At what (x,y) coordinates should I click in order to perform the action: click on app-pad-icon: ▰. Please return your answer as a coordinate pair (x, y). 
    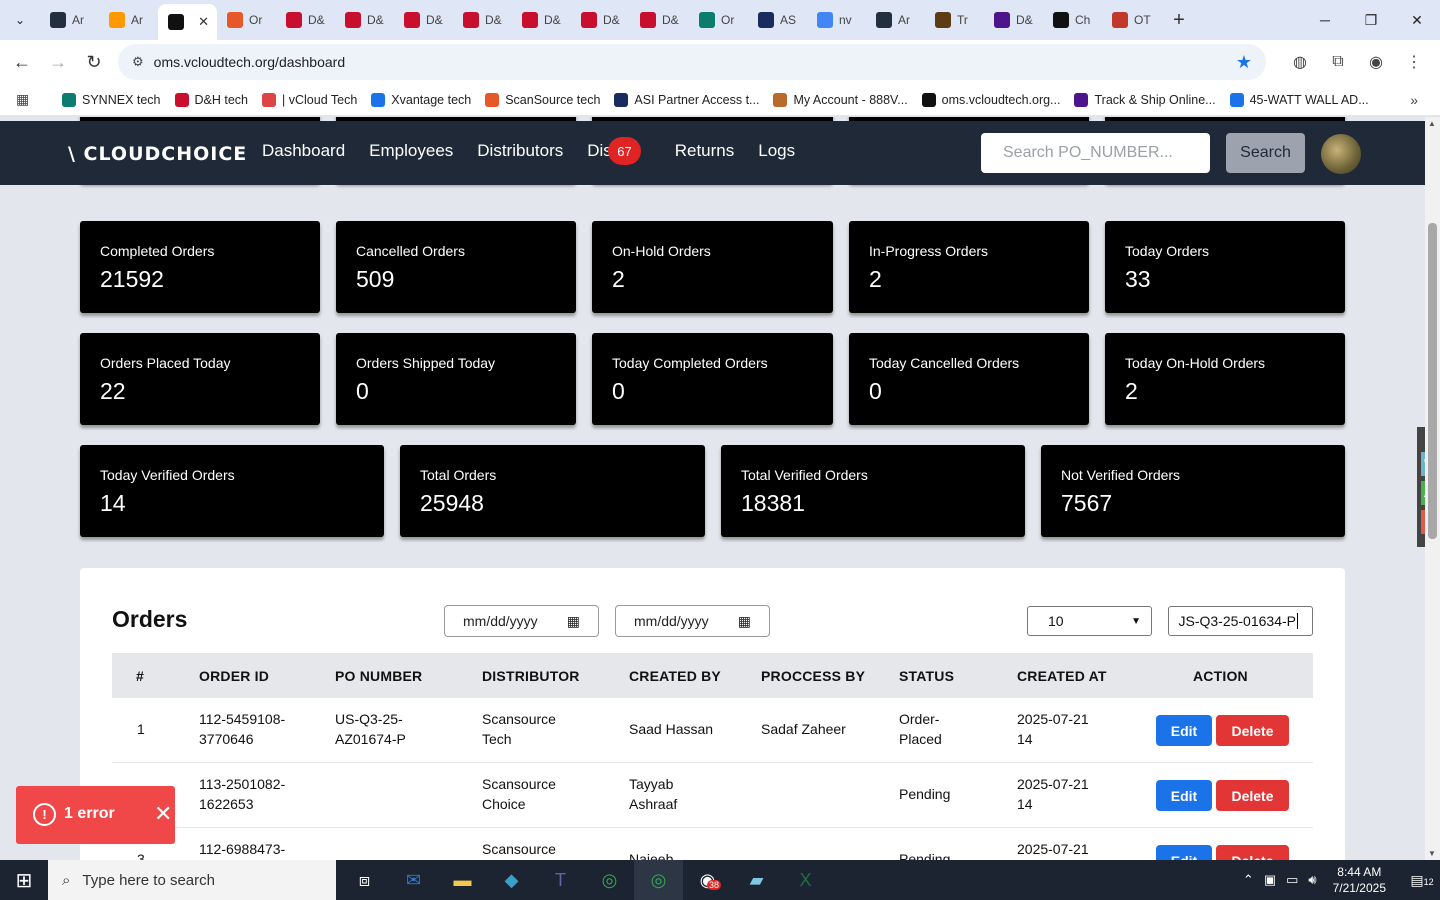
    Looking at the image, I should click on (756, 880).